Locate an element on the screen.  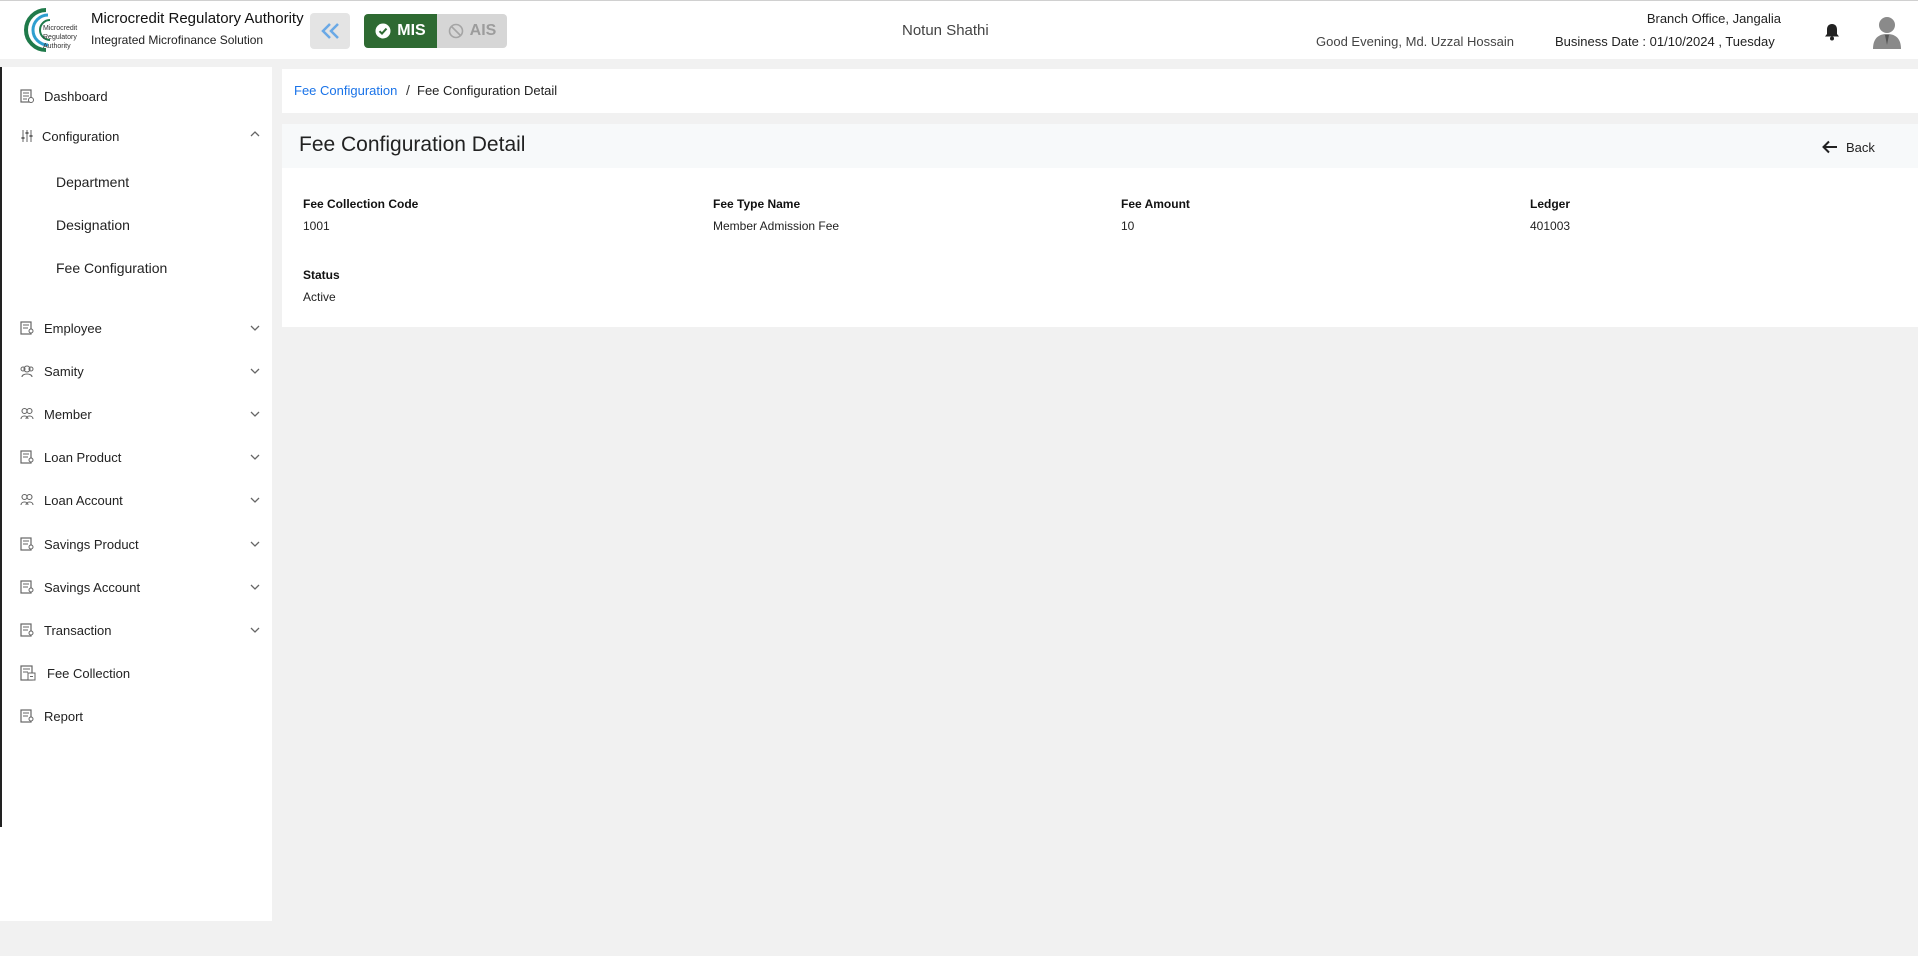
sidebar-item-savings-product: Savings Product is located at coordinates (136, 544).